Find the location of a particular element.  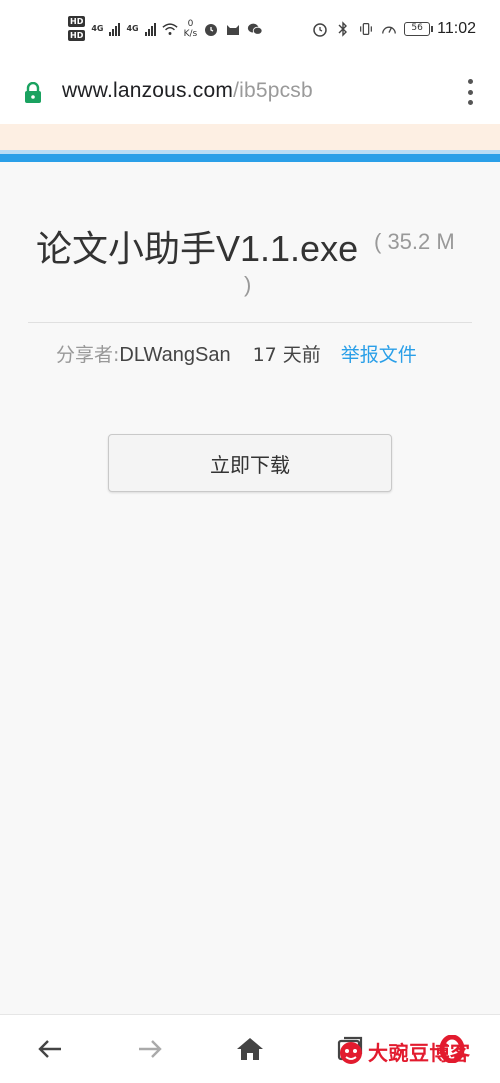

divider is located at coordinates (250, 322).